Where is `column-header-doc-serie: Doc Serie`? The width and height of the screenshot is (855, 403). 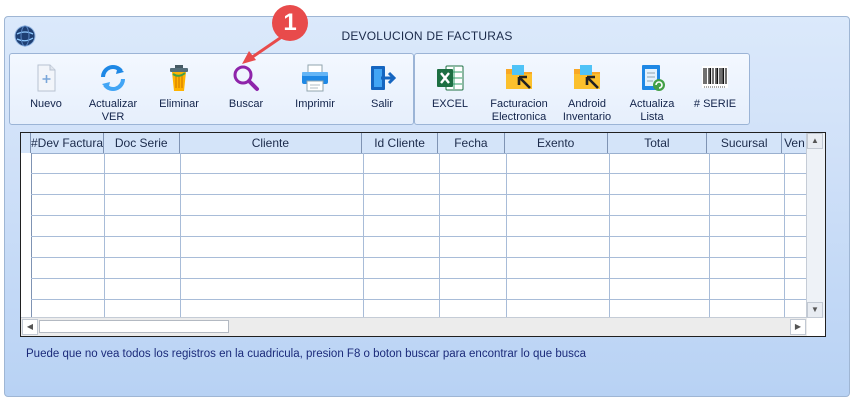
column-header-doc-serie: Doc Serie is located at coordinates (142, 143).